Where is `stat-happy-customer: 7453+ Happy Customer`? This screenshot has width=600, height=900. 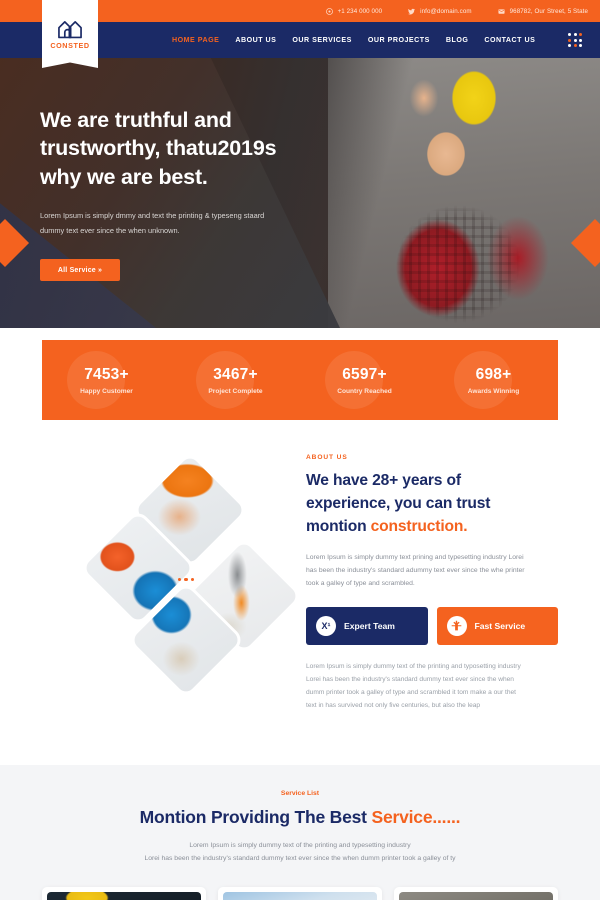
stat-happy-customer: 7453+ Happy Customer is located at coordinates (106, 380).